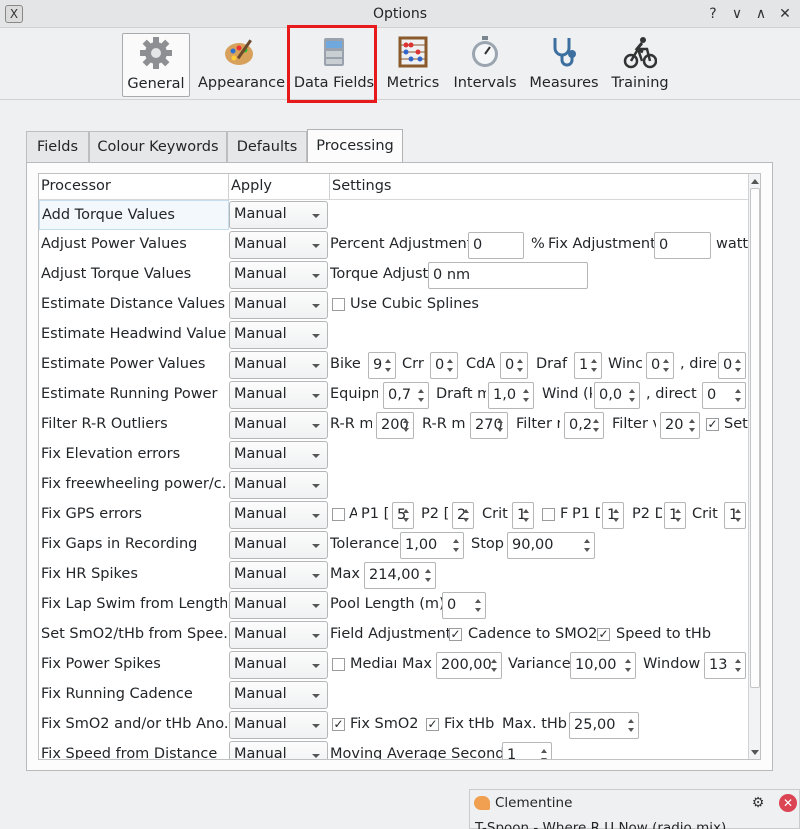  Describe the element at coordinates (788, 803) in the screenshot. I see `close-icon: ✕` at that location.